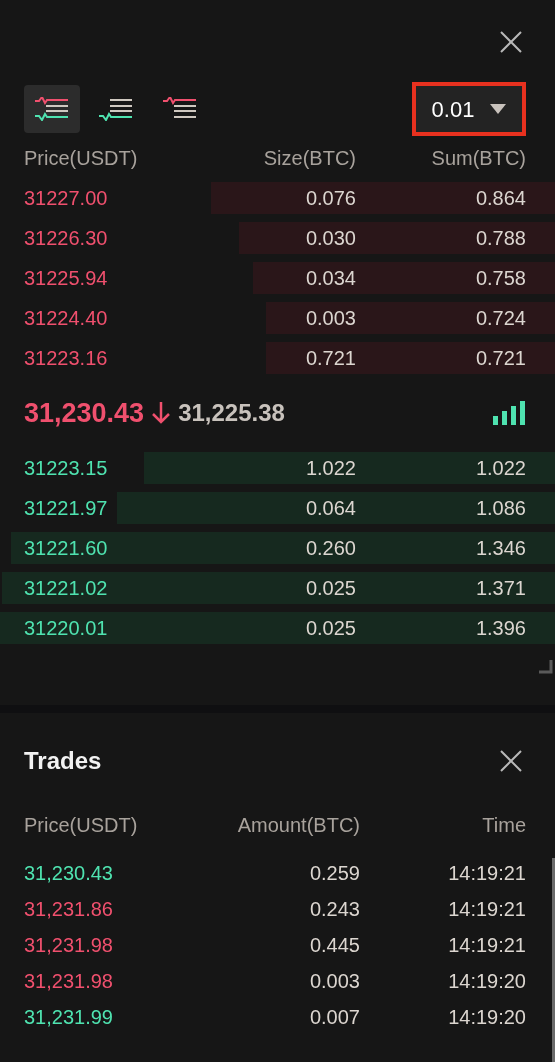  I want to click on sum-cell-text: 0.758, so click(500, 278).